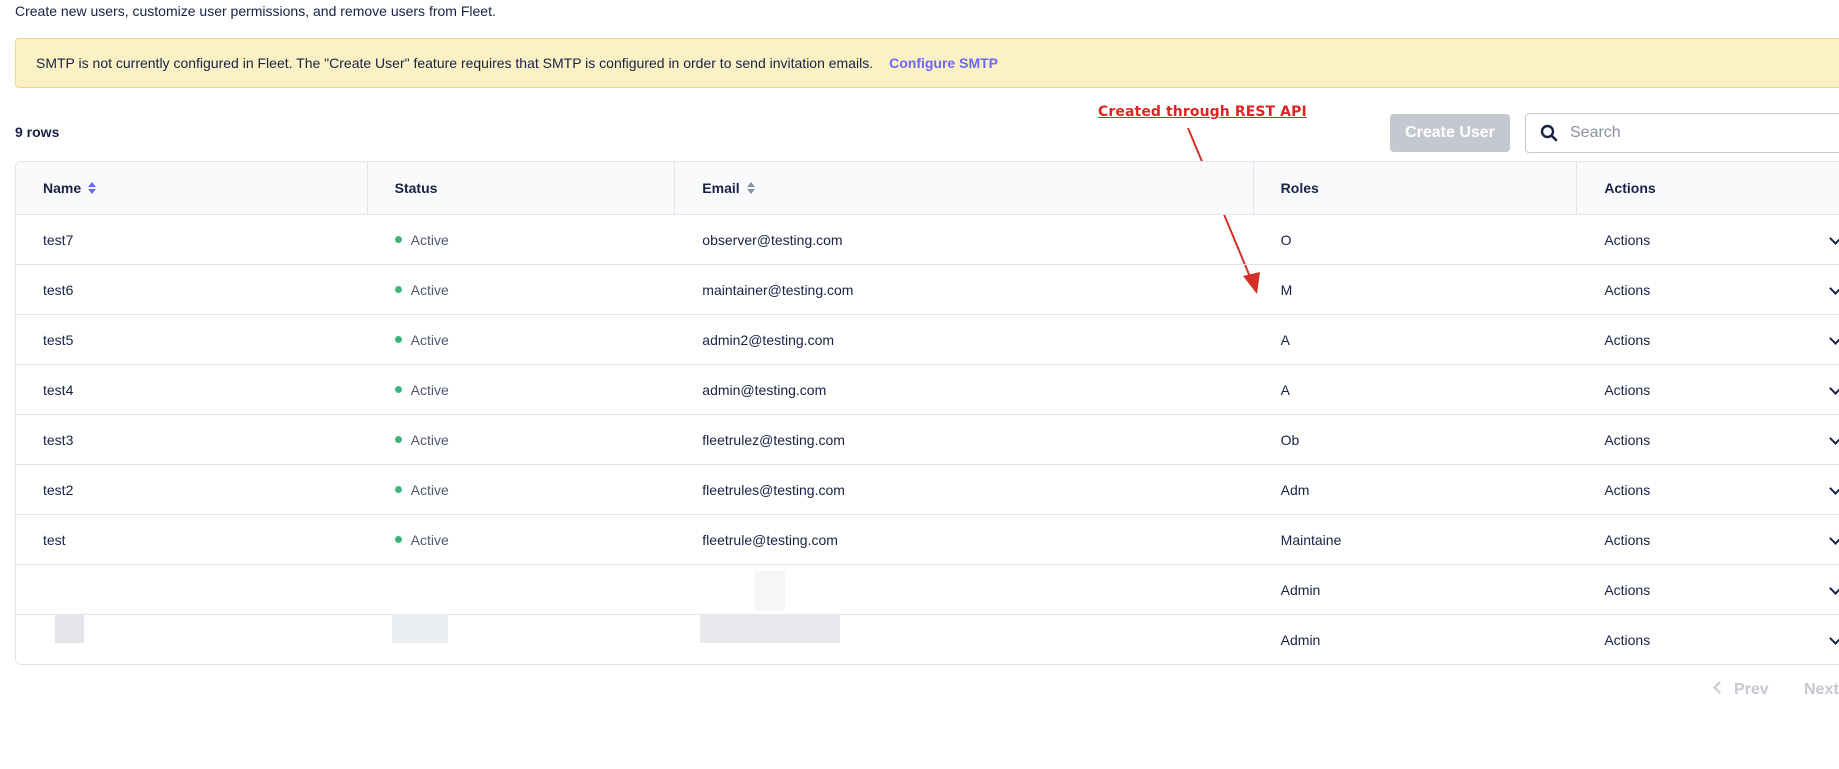 This screenshot has height=769, width=1839. What do you see at coordinates (768, 339) in the screenshot?
I see `cell-email: admin2@testing.com` at bounding box center [768, 339].